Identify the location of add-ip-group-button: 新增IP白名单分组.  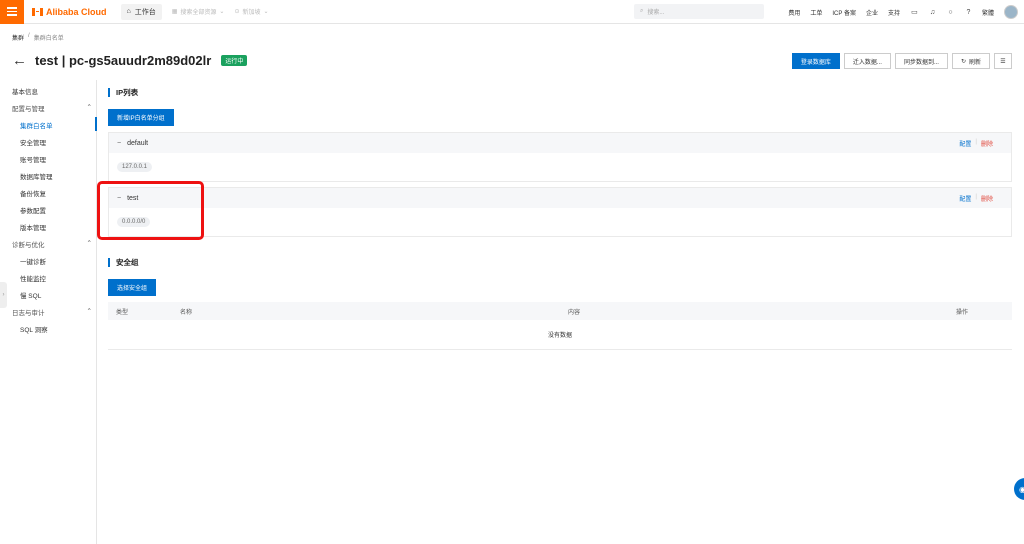
(141, 117).